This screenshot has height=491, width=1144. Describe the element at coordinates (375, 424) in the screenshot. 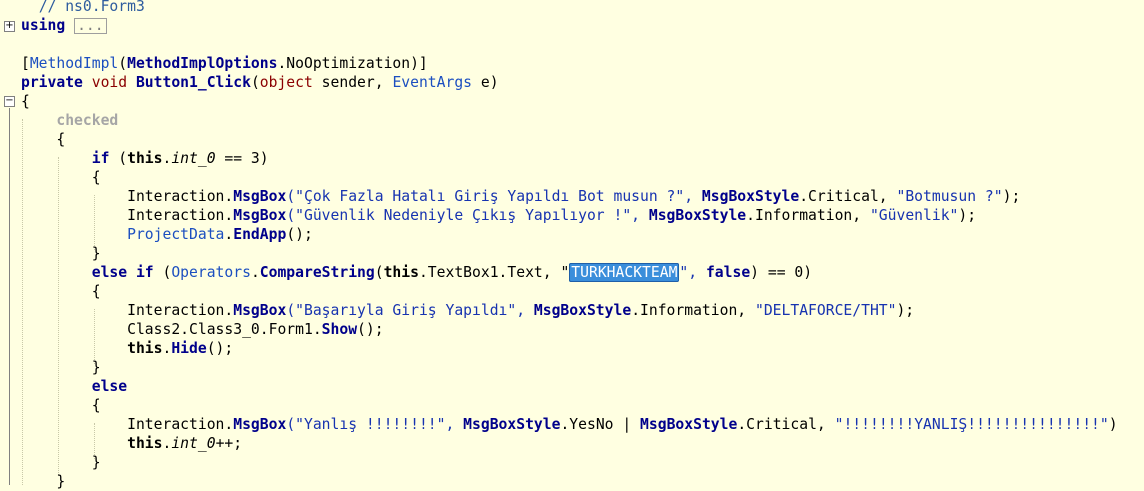

I see `string-literal: ("Yanlış !!!!!!!!",` at that location.